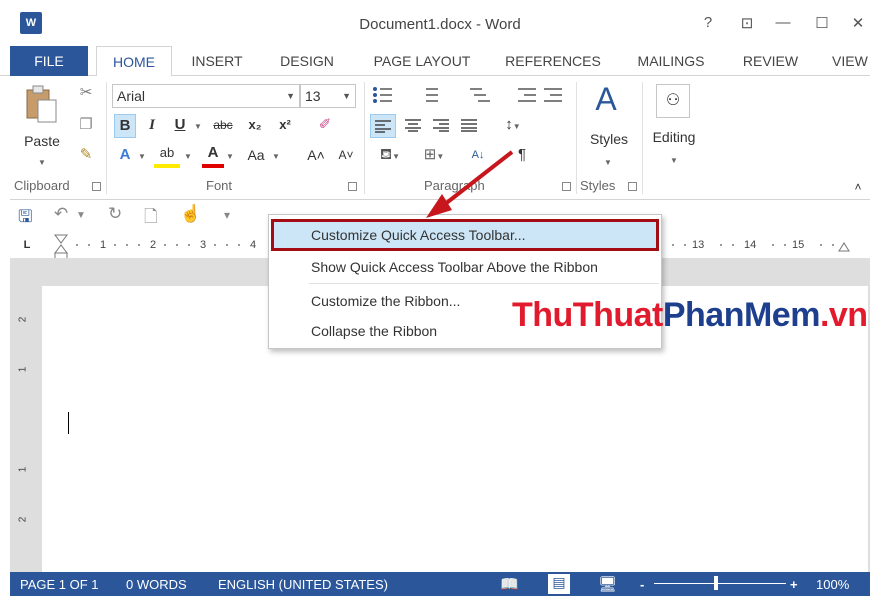 Image resolution: width=870 pixels, height=596 pixels. What do you see at coordinates (374, 331) in the screenshot?
I see `menu-item-collapse-ribbon: Collapse the Ribbon` at bounding box center [374, 331].